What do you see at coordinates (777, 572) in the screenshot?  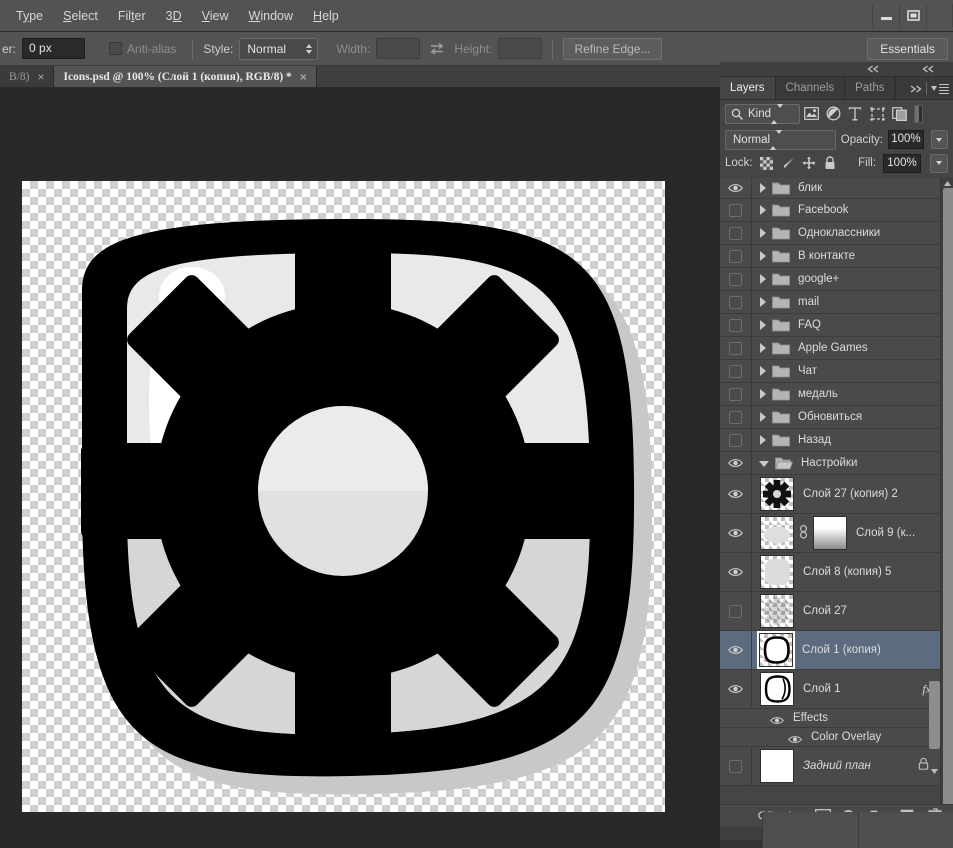 I see `layer-thumbnail-rounded-square` at bounding box center [777, 572].